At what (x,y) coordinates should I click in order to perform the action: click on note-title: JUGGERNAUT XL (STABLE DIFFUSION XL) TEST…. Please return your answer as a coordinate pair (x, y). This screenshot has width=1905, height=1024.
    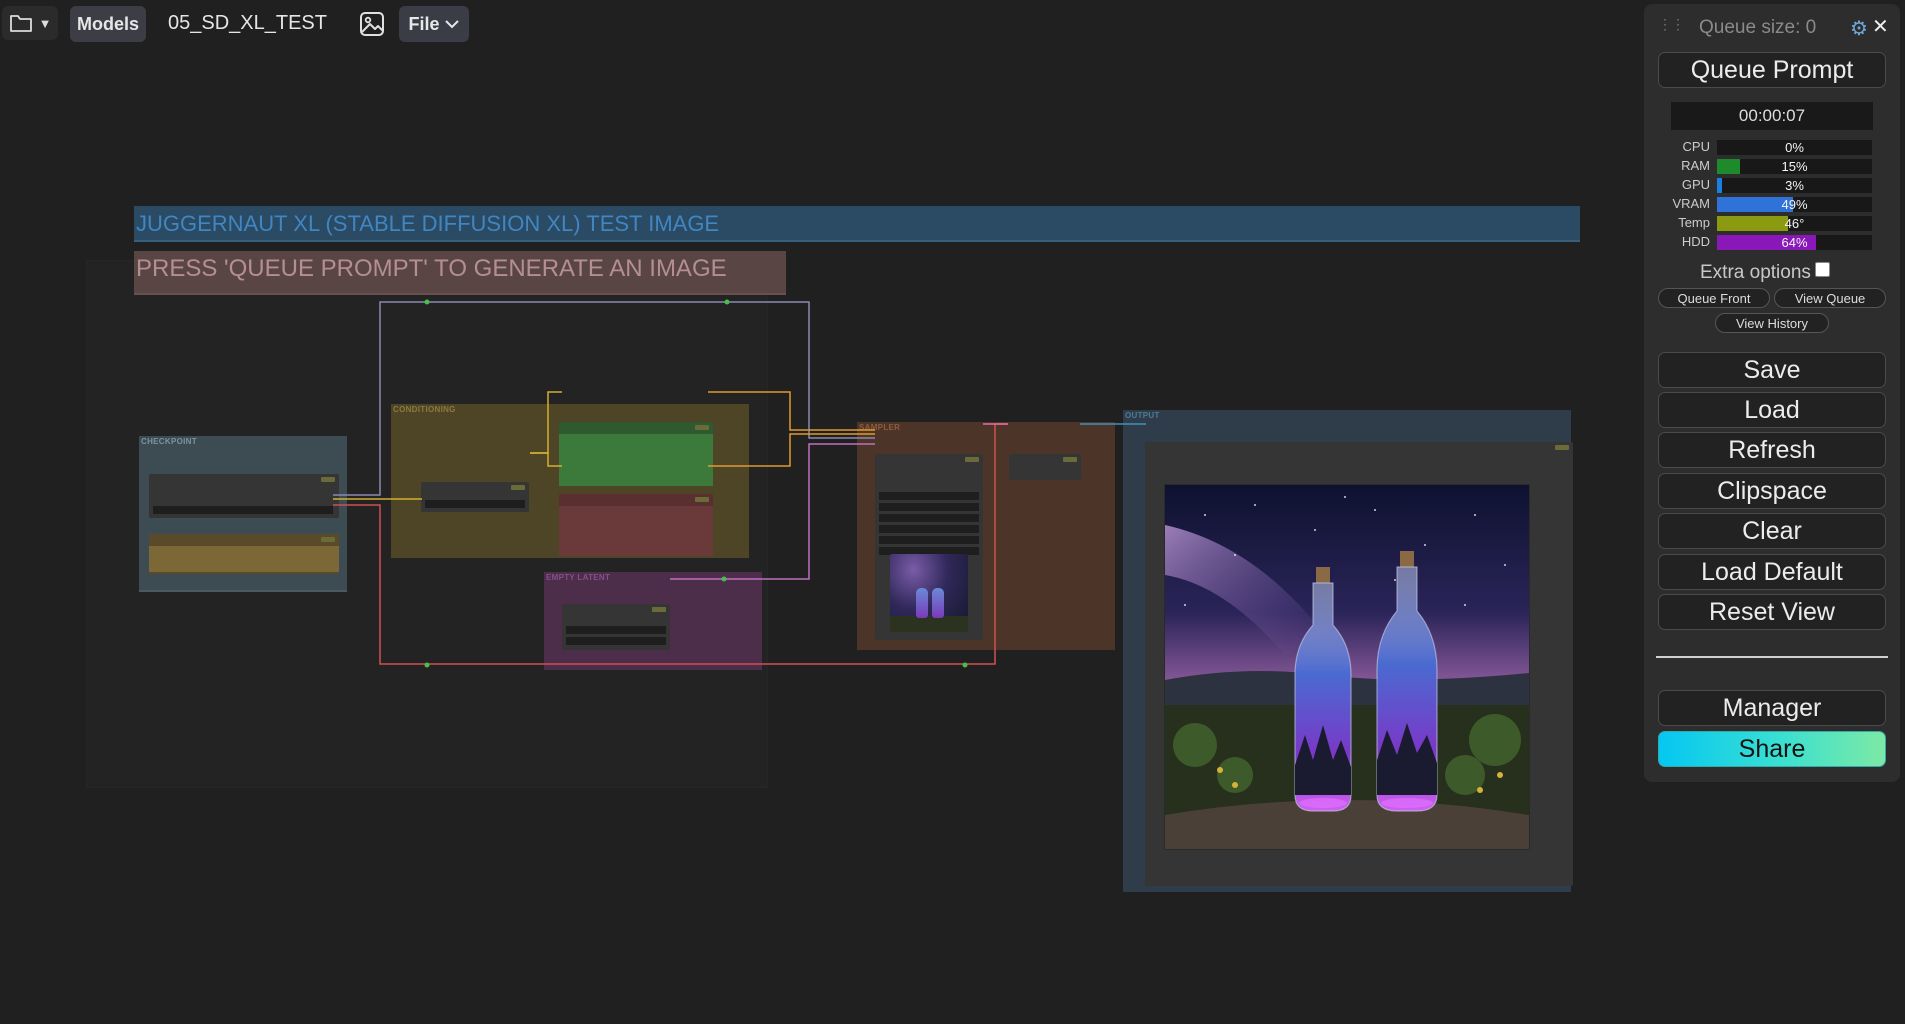
    Looking at the image, I should click on (857, 224).